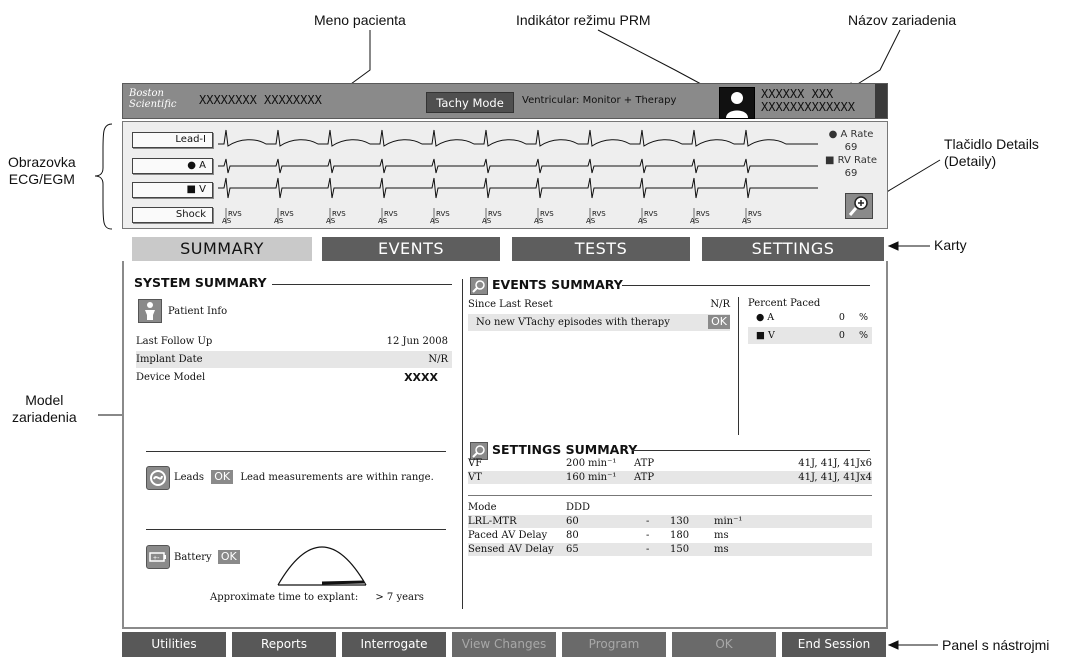 This screenshot has height=657, width=1068. I want to click on zone-row-vt: VT 160 min⁻¹ ATP 41J, 41J, 41Jx4, so click(670, 477).